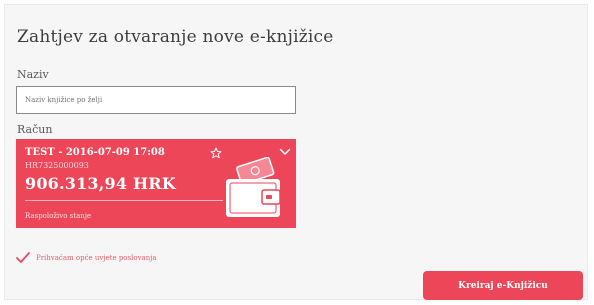 Image resolution: width=594 pixels, height=305 pixels. I want to click on chevron-down-icon, so click(285, 152).